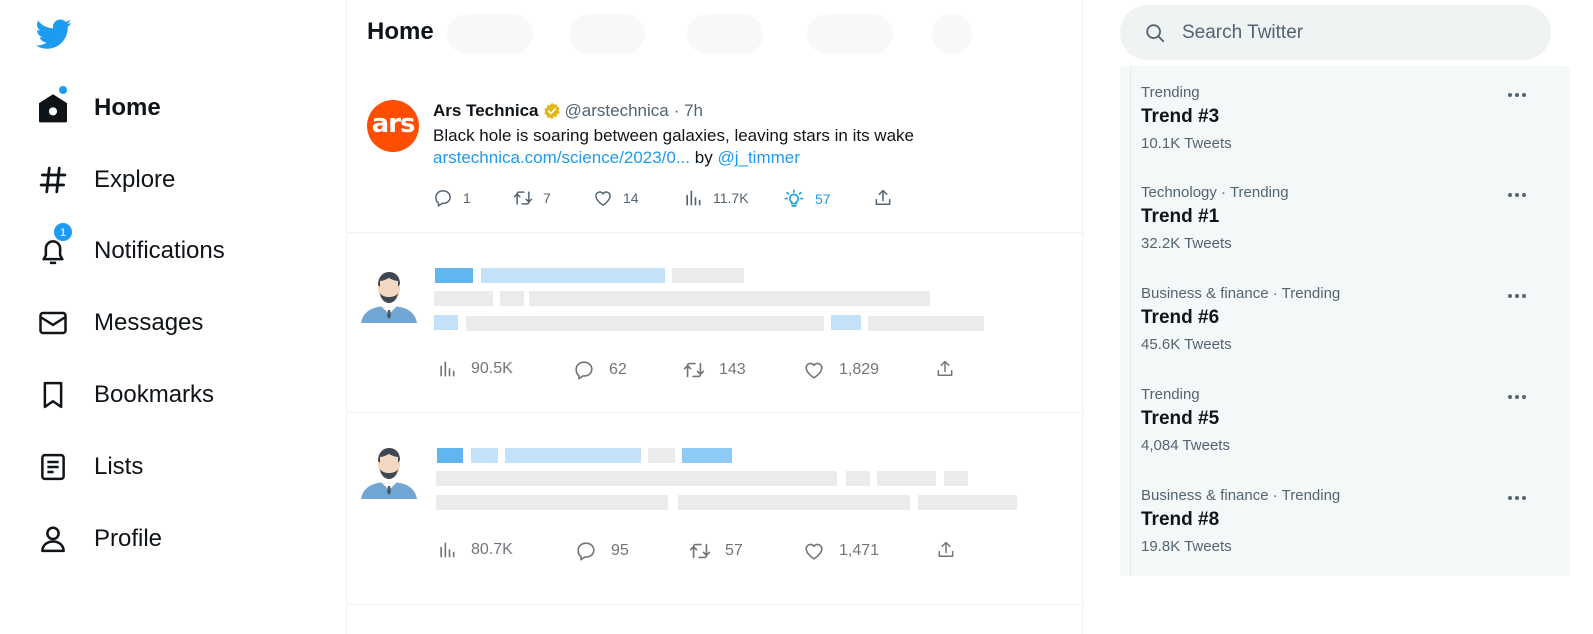 Image resolution: width=1593 pixels, height=634 pixels. Describe the element at coordinates (617, 111) in the screenshot. I see `author-handle: @arstechnica` at that location.